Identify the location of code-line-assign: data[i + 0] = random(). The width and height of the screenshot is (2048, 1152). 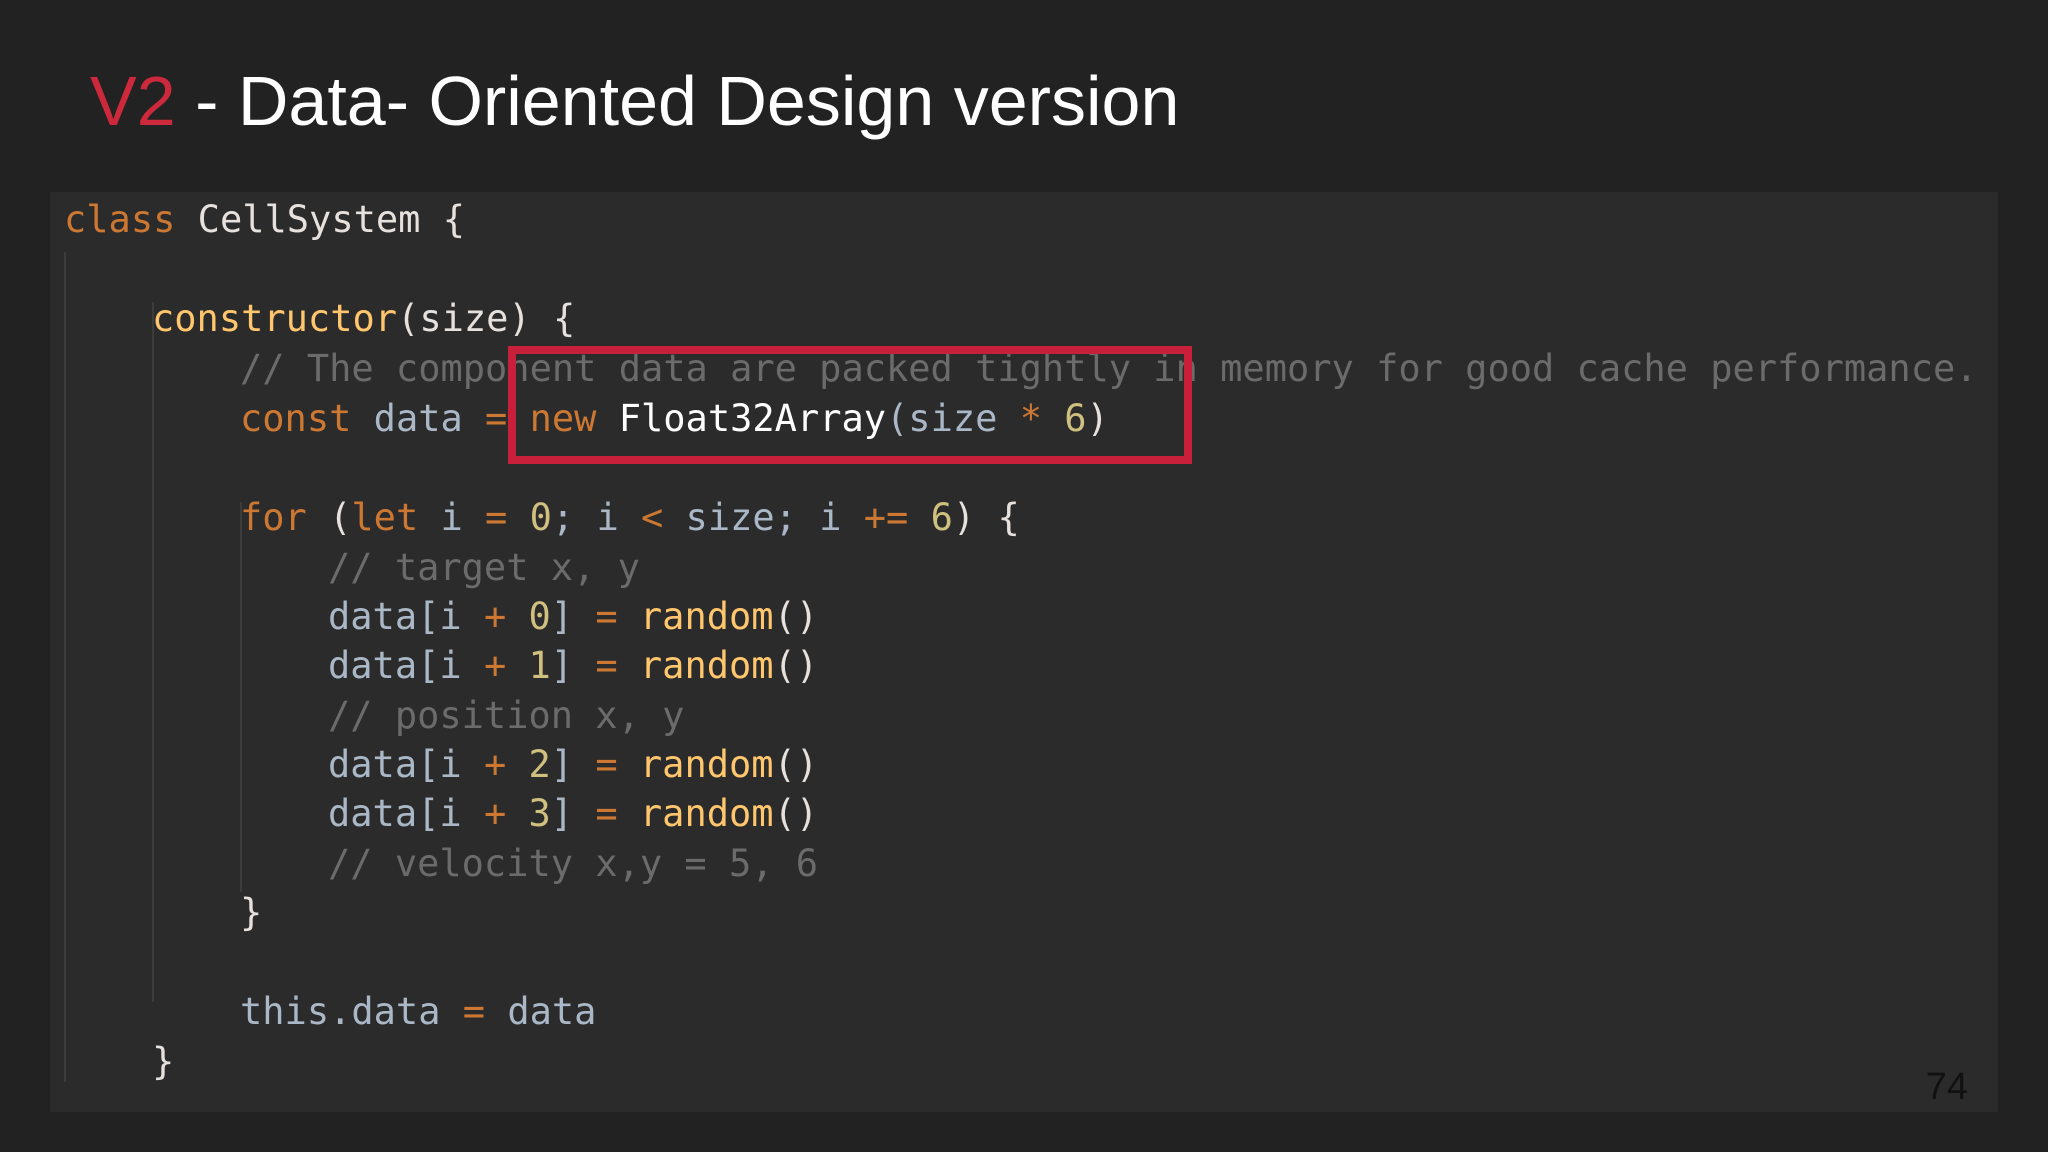
(573, 616).